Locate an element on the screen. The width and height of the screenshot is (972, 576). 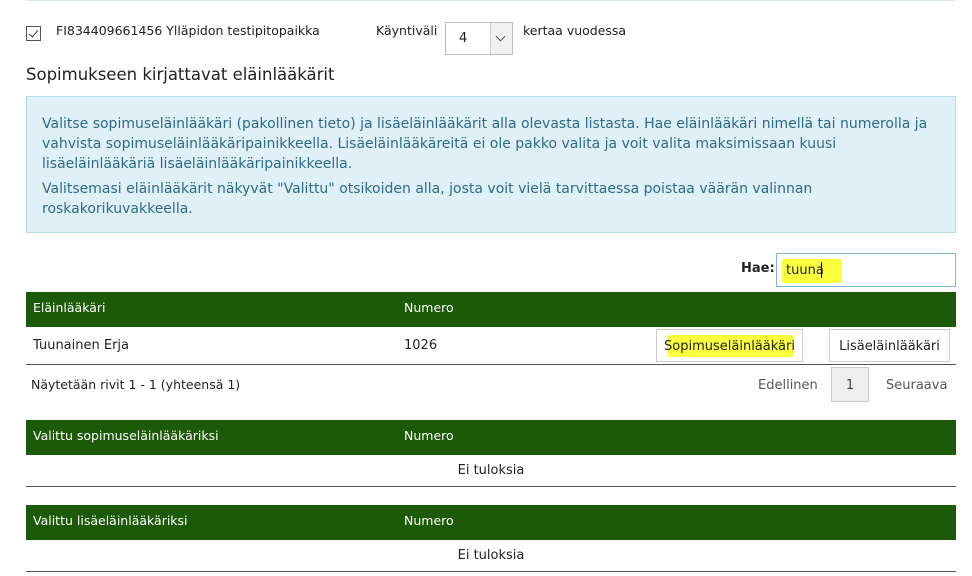
select-primary-vet-button: Sopimuseläinlääkäri is located at coordinates (729, 345).